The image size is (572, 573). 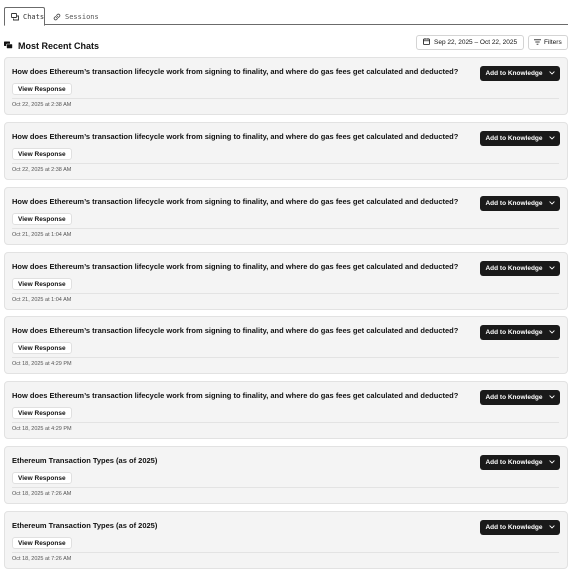 What do you see at coordinates (553, 42) in the screenshot?
I see `filters-label: Filters` at bounding box center [553, 42].